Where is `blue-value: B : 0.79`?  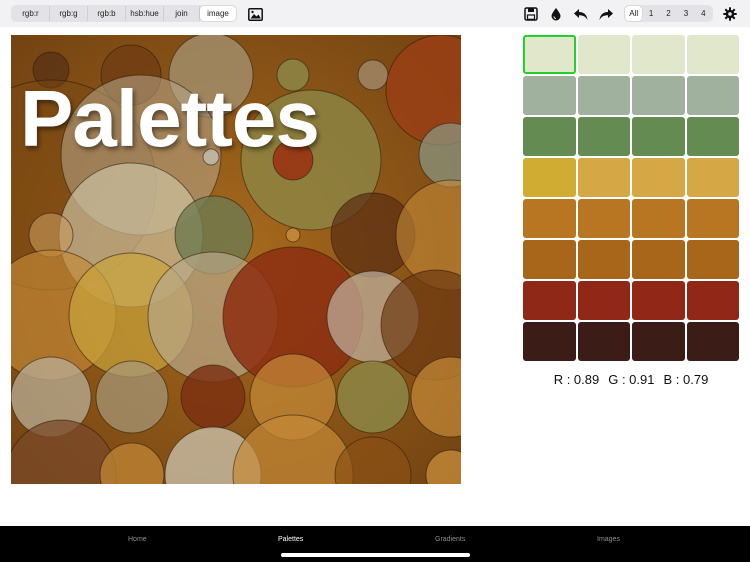 blue-value: B : 0.79 is located at coordinates (686, 379).